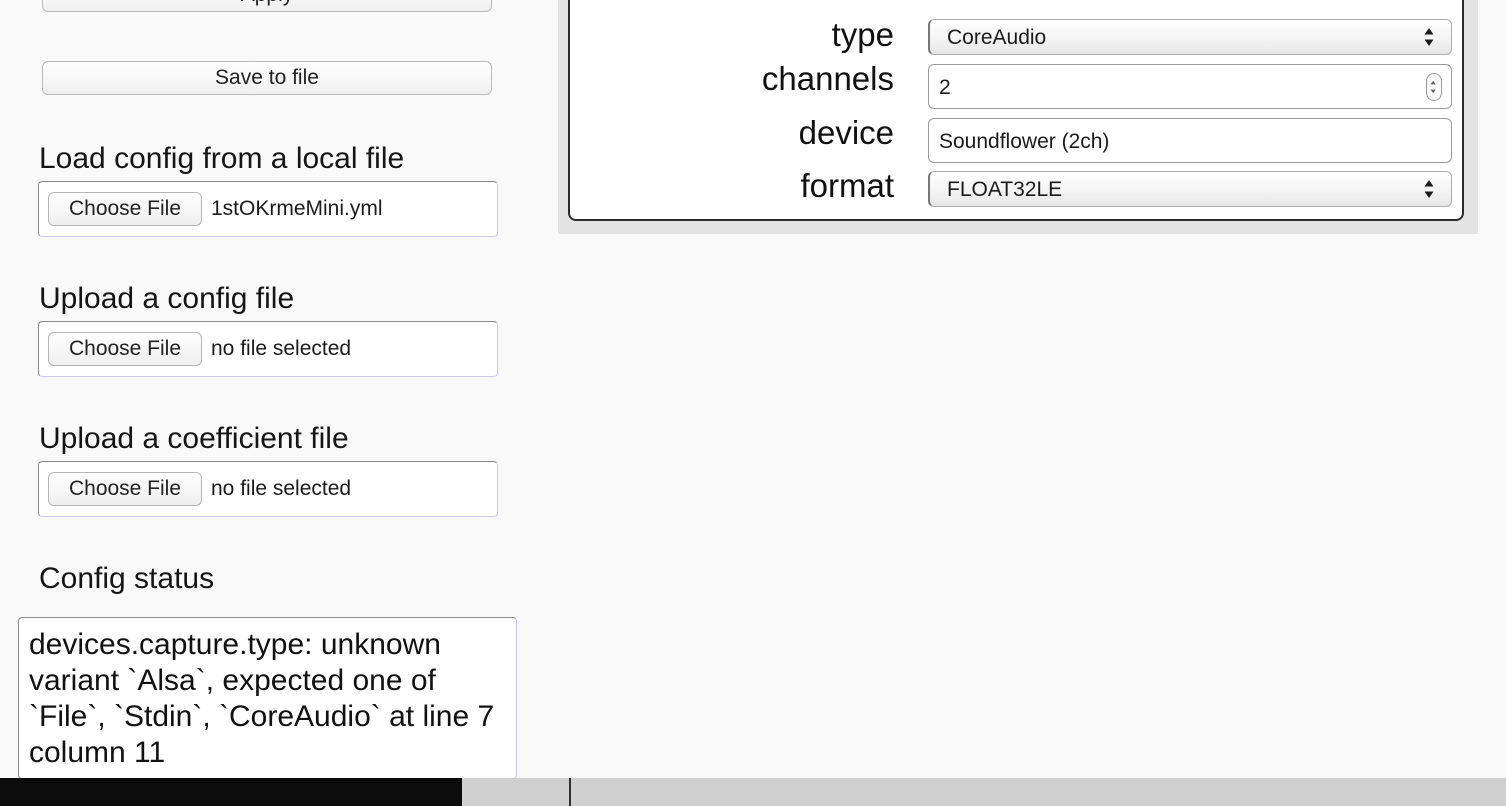  Describe the element at coordinates (125, 349) in the screenshot. I see `upload-config-choose-file-button: Choose File` at that location.